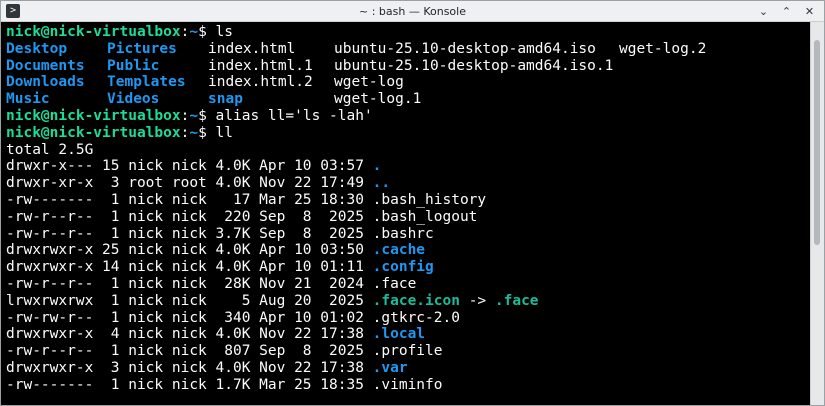 Image resolution: width=825 pixels, height=406 pixels. Describe the element at coordinates (763, 11) in the screenshot. I see `minimize-icon: ⌄` at that location.